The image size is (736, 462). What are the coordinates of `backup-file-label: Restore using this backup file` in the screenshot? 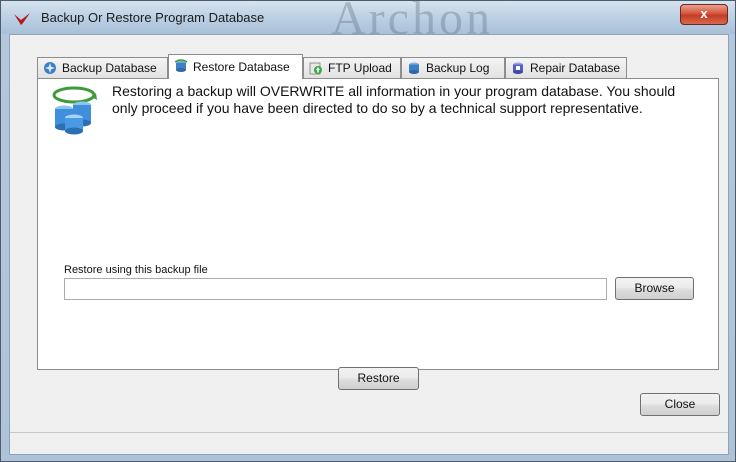 It's located at (136, 270).